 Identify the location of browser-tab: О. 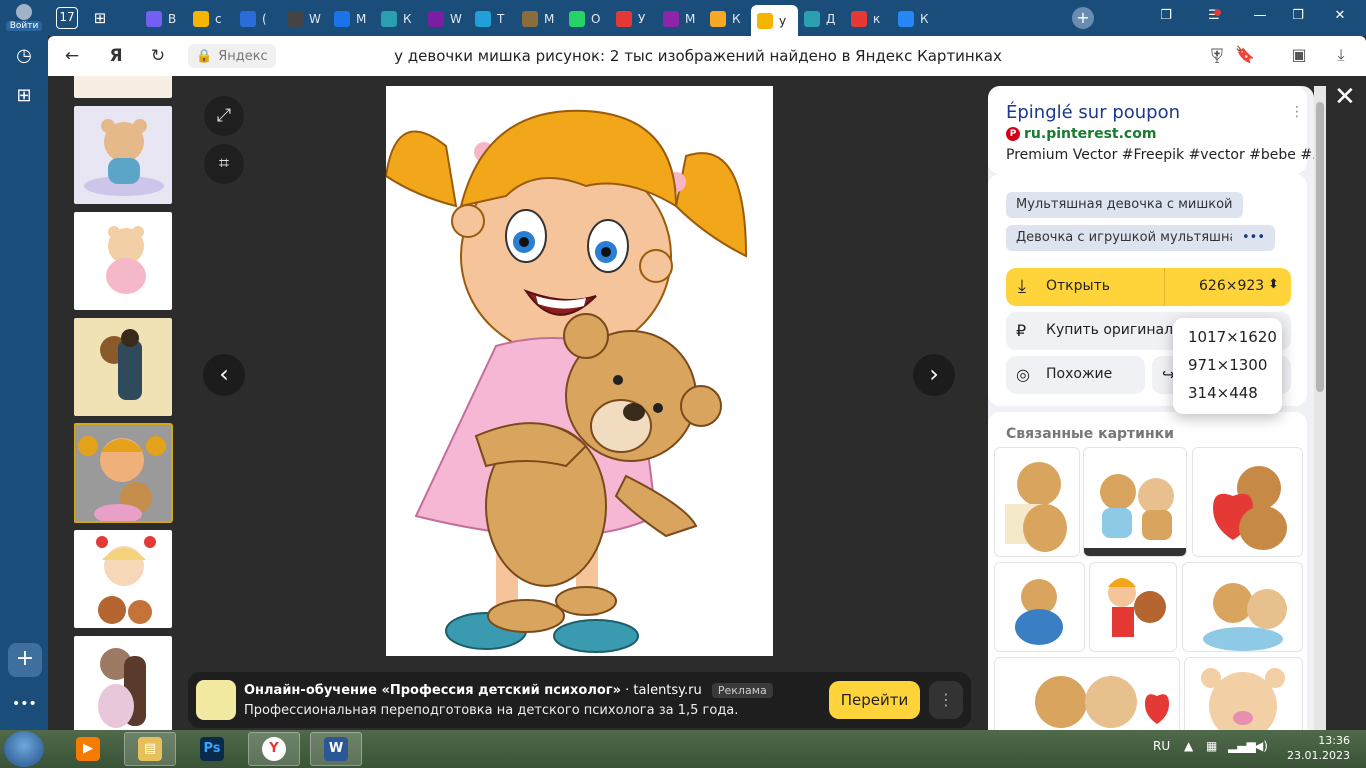
(586, 18).